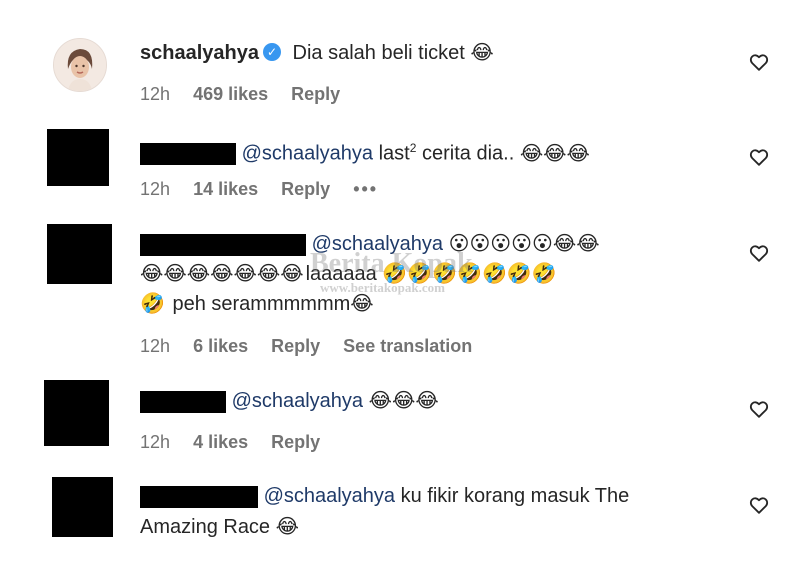 This screenshot has width=800, height=570. What do you see at coordinates (230, 94) in the screenshot?
I see `likes-count: 469 likes` at bounding box center [230, 94].